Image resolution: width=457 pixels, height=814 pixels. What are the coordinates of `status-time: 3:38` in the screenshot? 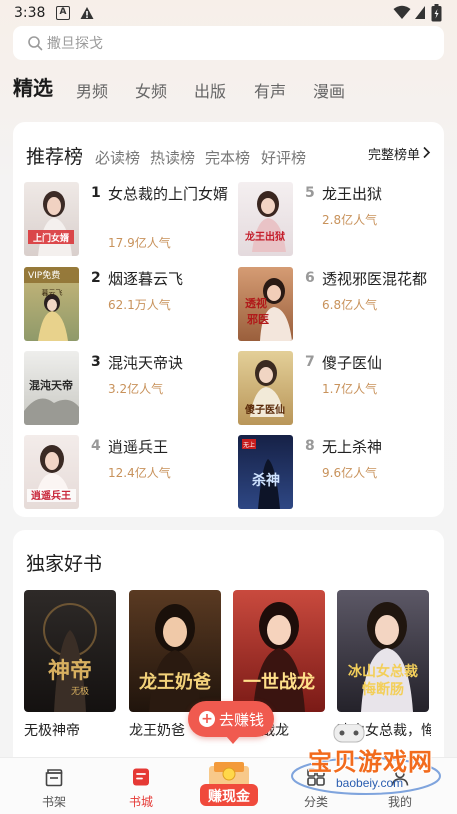 It's located at (30, 13).